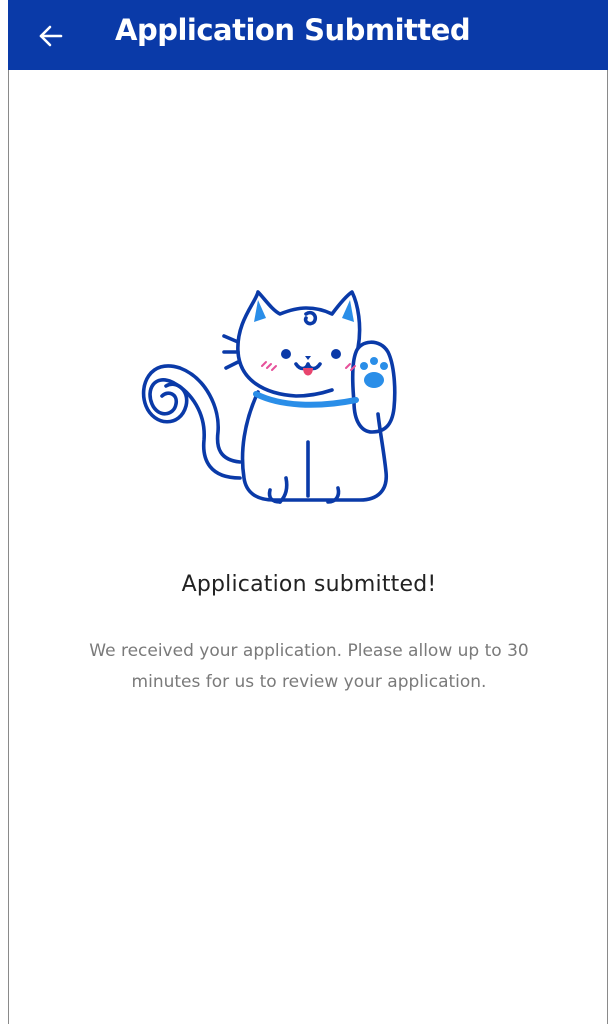  Describe the element at coordinates (309, 584) in the screenshot. I see `success-headline: Application submitted!` at that location.